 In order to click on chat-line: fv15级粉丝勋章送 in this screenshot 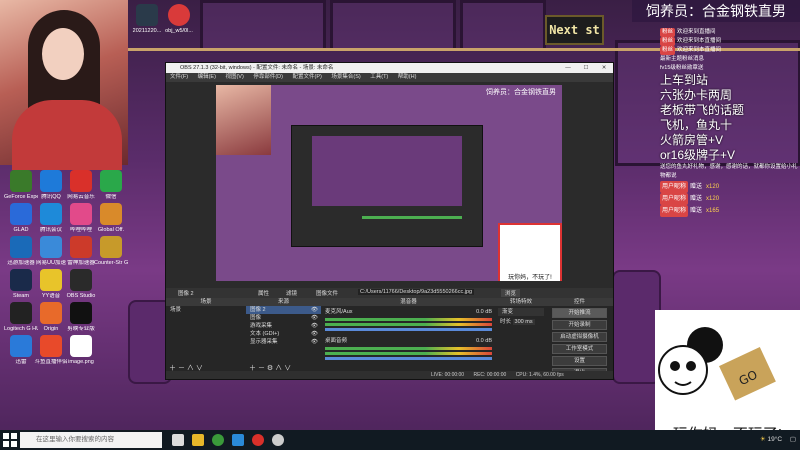, I will do `click(682, 68)`.